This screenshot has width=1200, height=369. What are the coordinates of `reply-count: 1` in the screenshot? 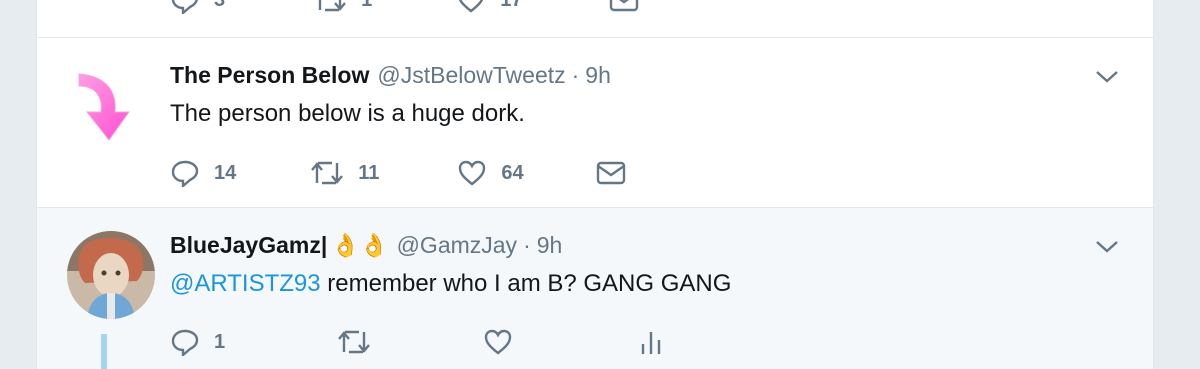 It's located at (220, 341).